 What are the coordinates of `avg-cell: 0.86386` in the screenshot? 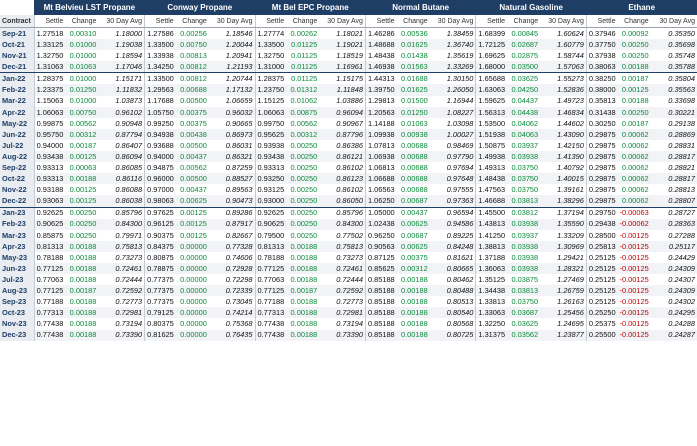 It's located at (342, 145).